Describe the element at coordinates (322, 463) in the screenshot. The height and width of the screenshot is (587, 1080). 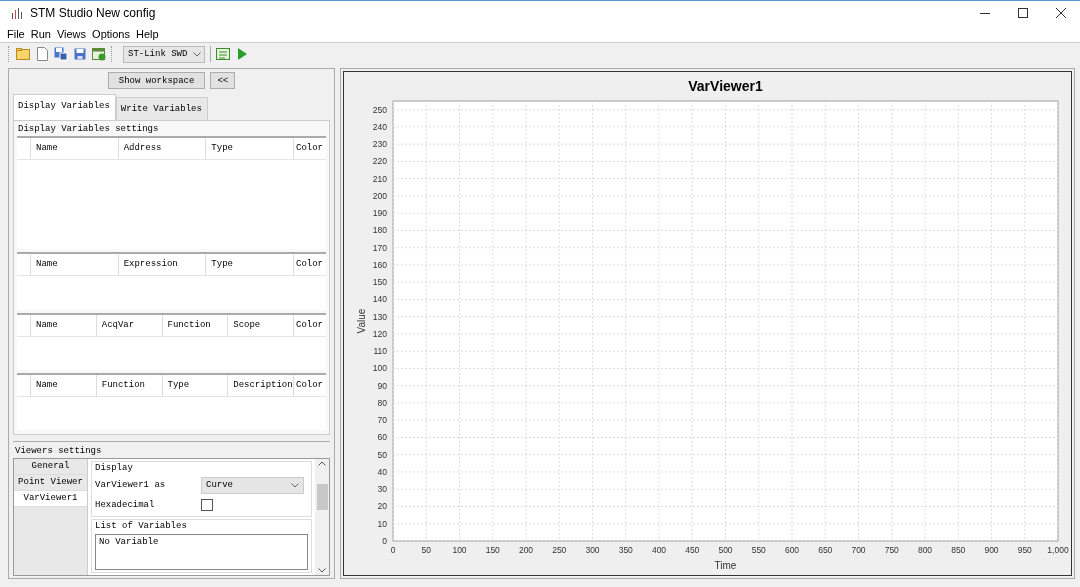
I see `chevron-up-icon` at that location.